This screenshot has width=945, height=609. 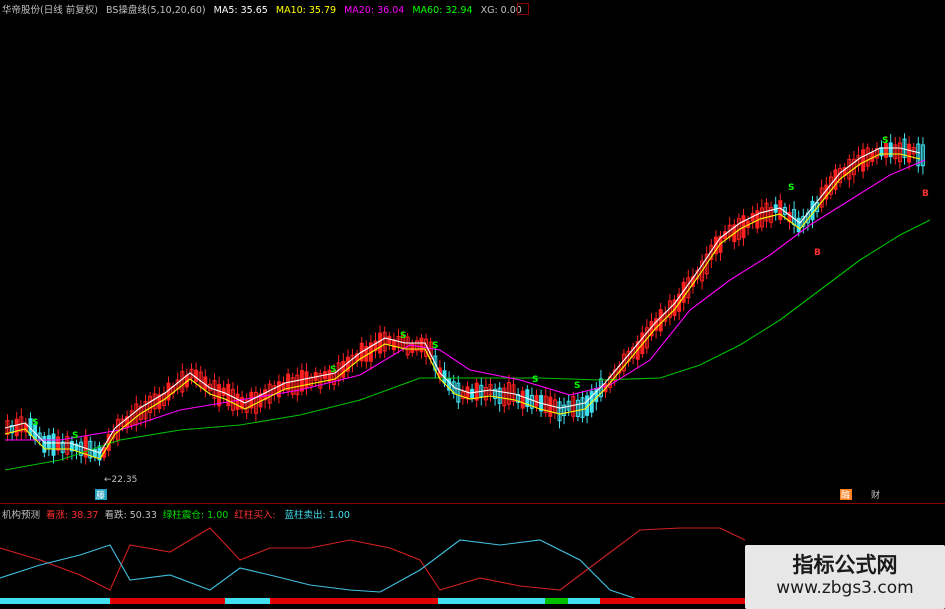 What do you see at coordinates (373, 559) in the screenshot?
I see `bull-line` at bounding box center [373, 559].